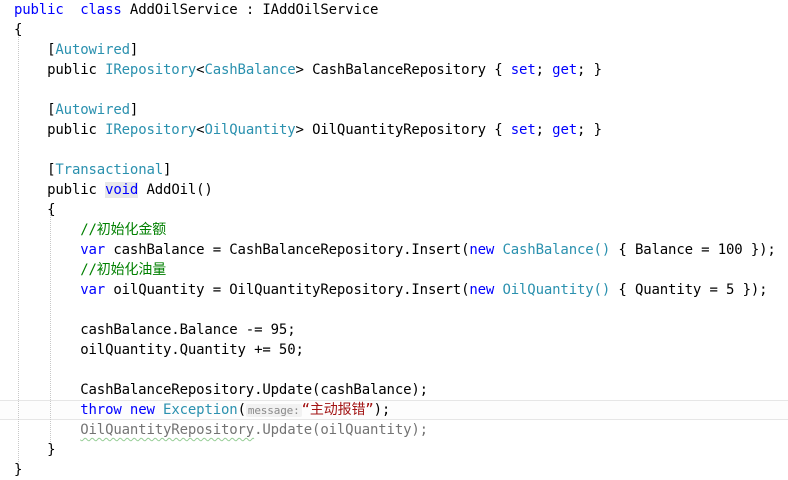 Image resolution: width=788 pixels, height=480 pixels. What do you see at coordinates (122, 190) in the screenshot?
I see `code-token: void` at bounding box center [122, 190].